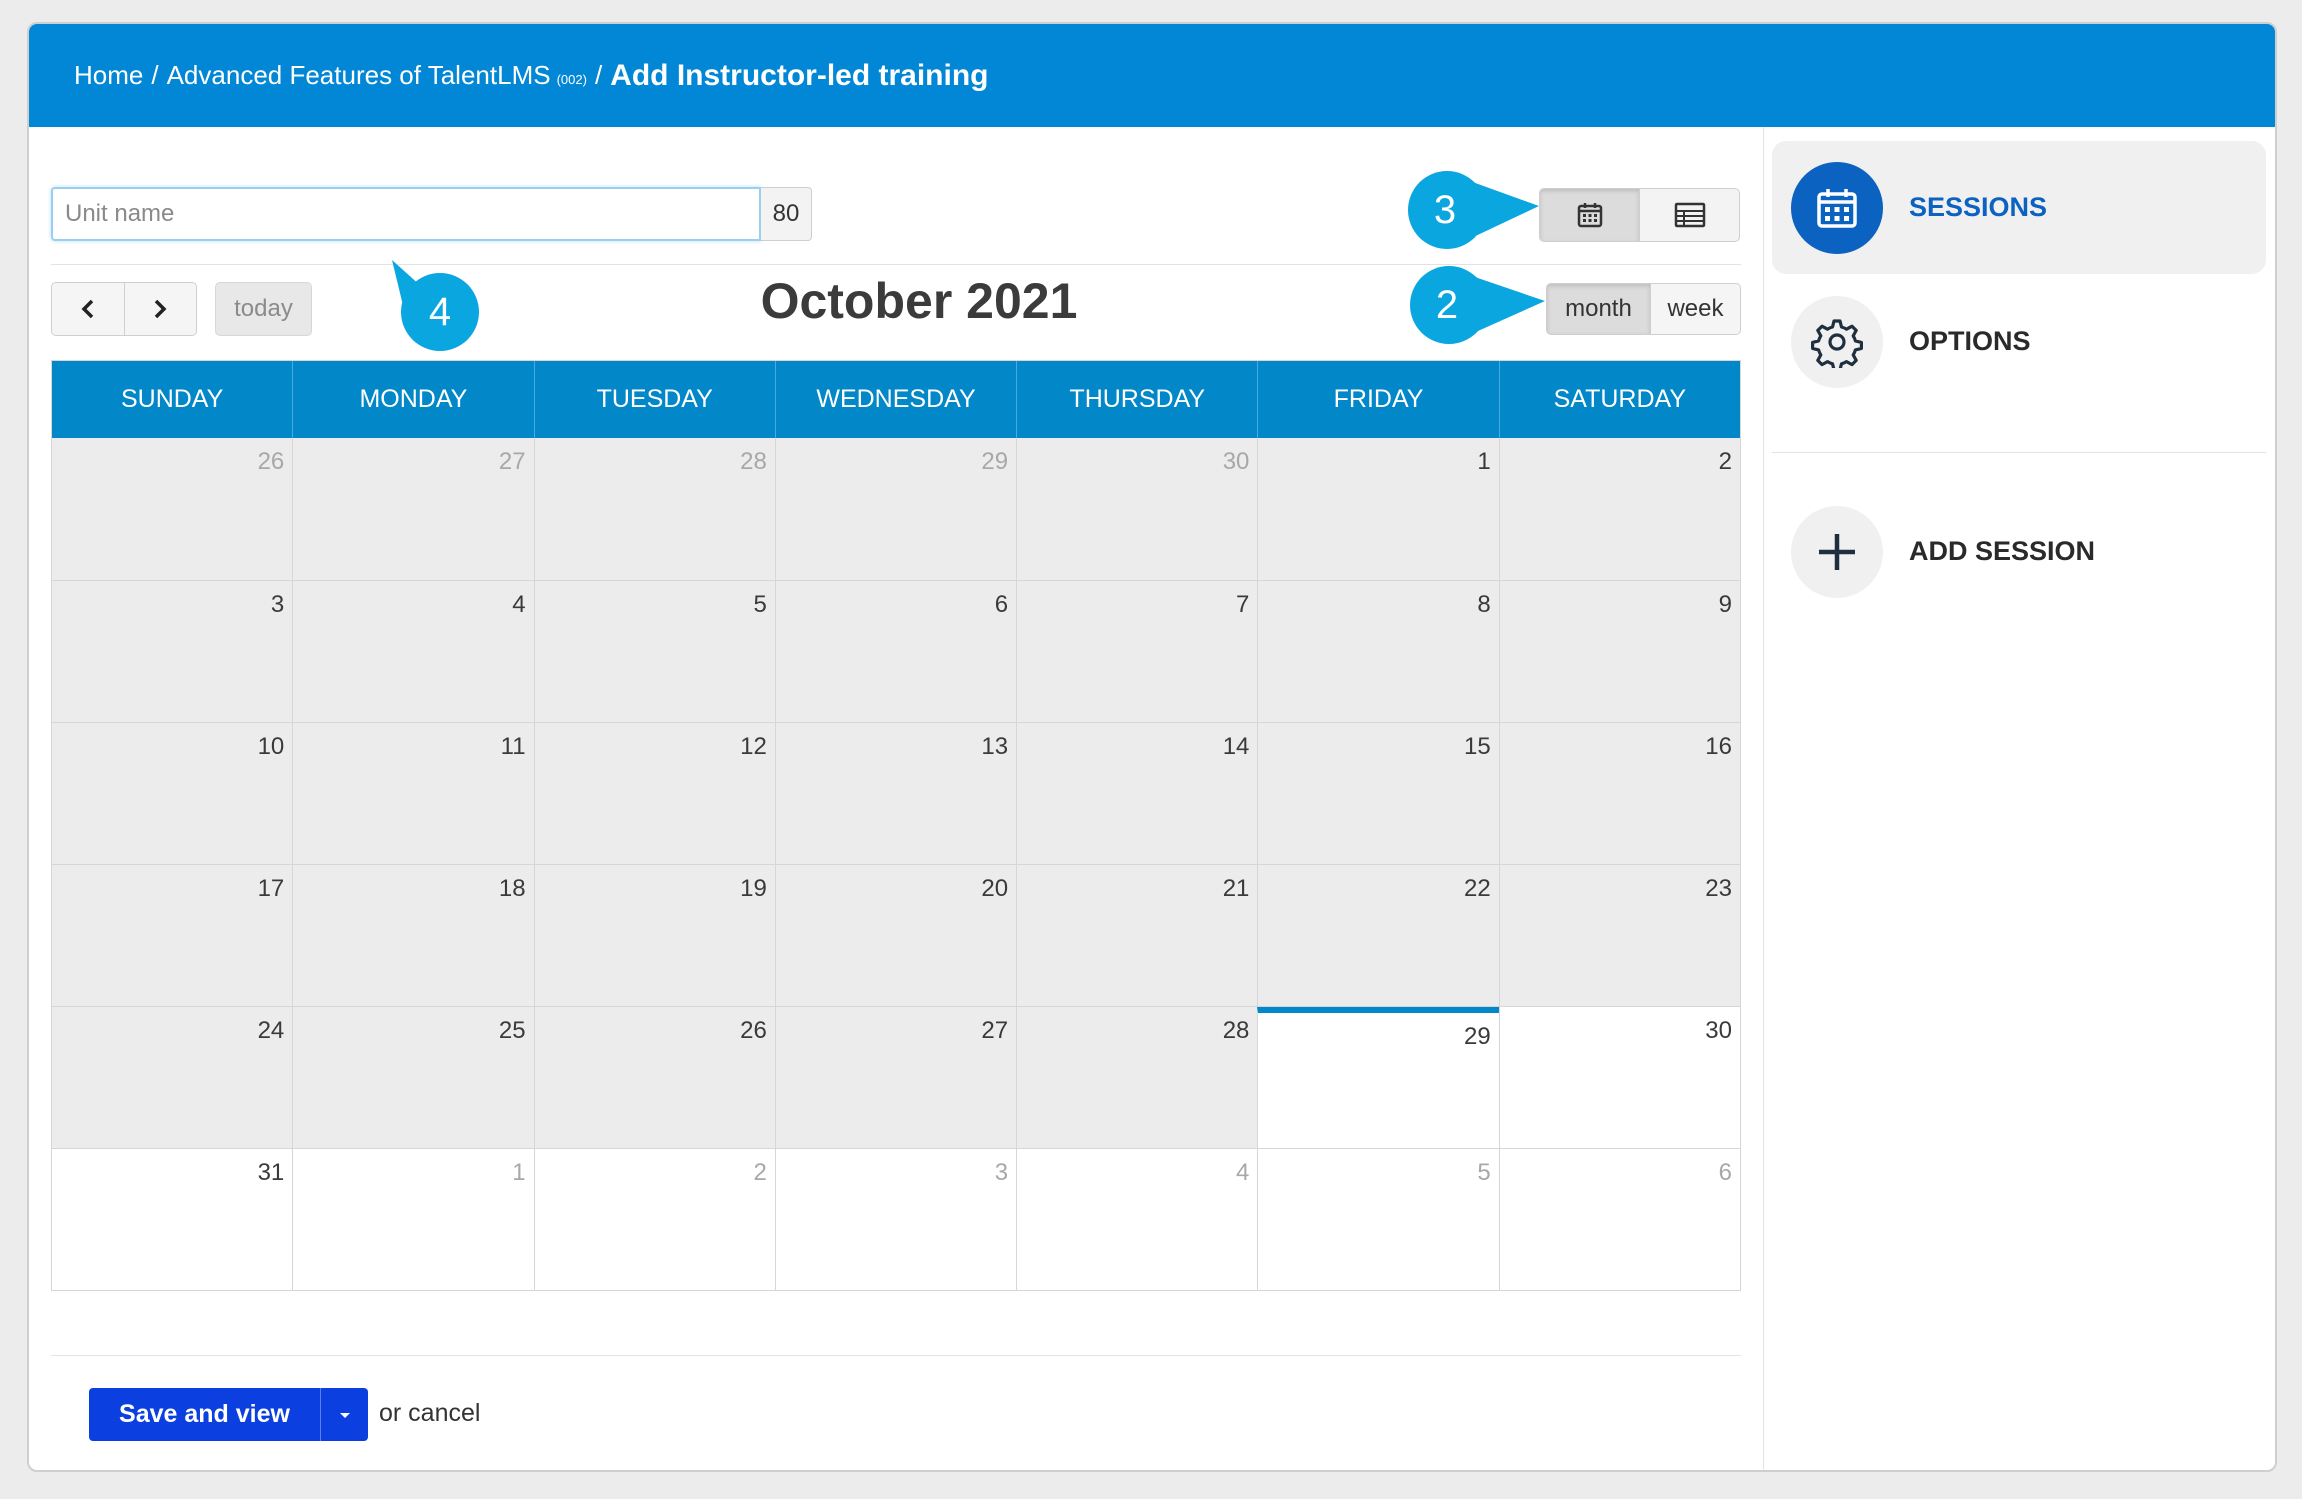 The width and height of the screenshot is (2302, 1499). I want to click on day-number: 14, so click(1236, 746).